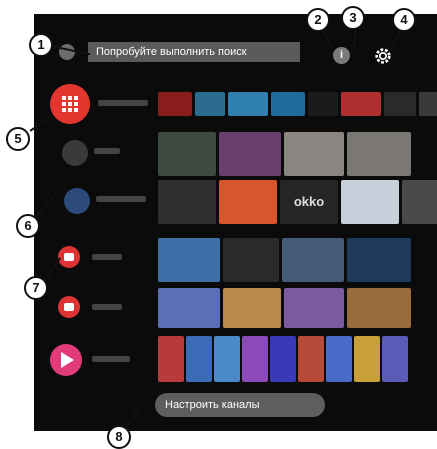  I want to click on content-tiles: okko, so click(297, 202).